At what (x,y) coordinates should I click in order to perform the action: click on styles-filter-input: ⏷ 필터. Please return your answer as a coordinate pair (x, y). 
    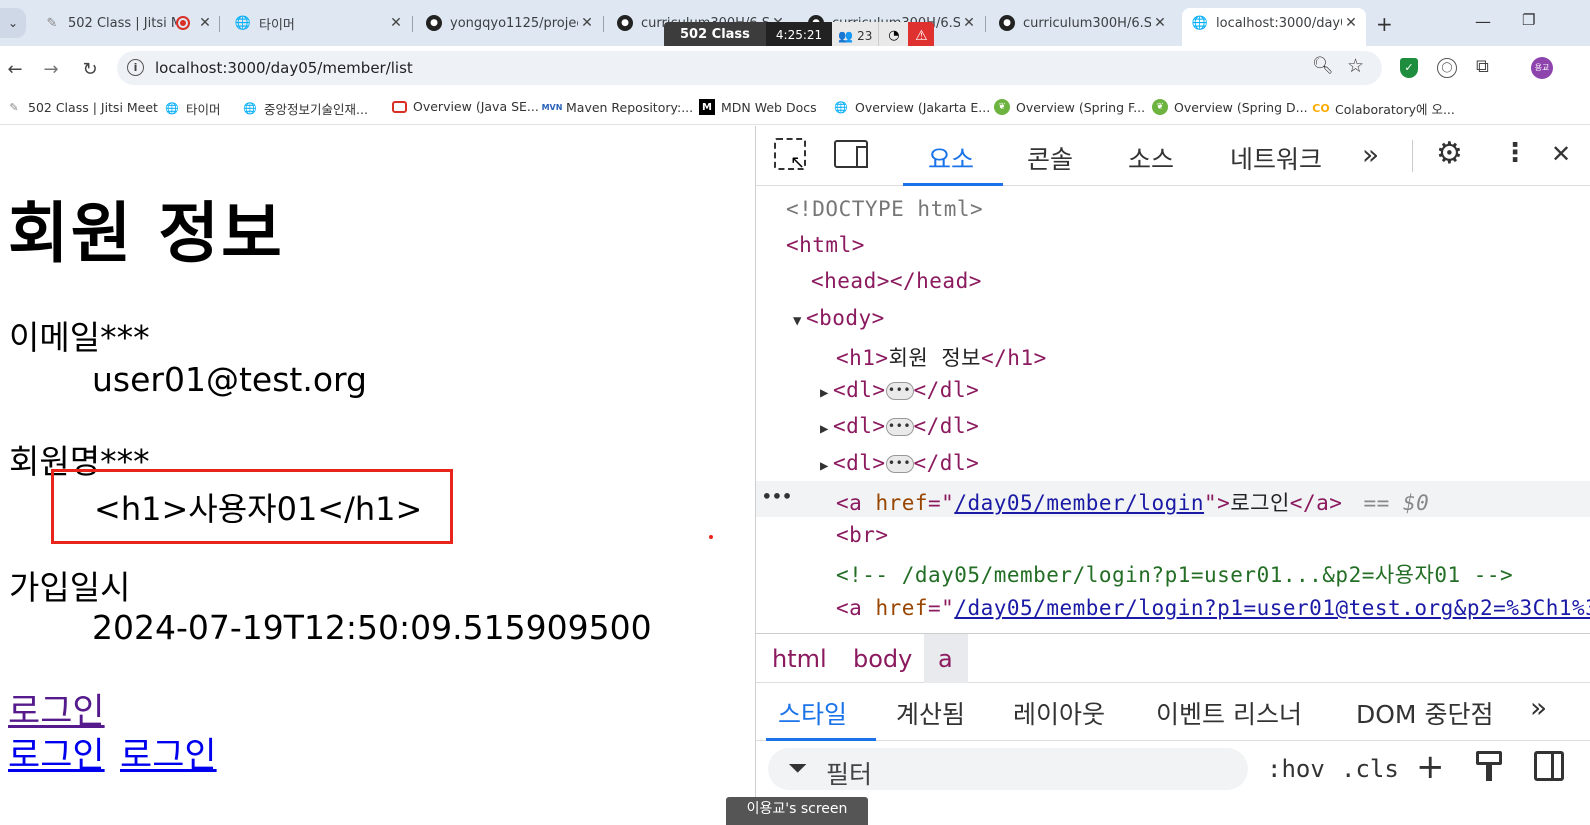
    Looking at the image, I should click on (1008, 769).